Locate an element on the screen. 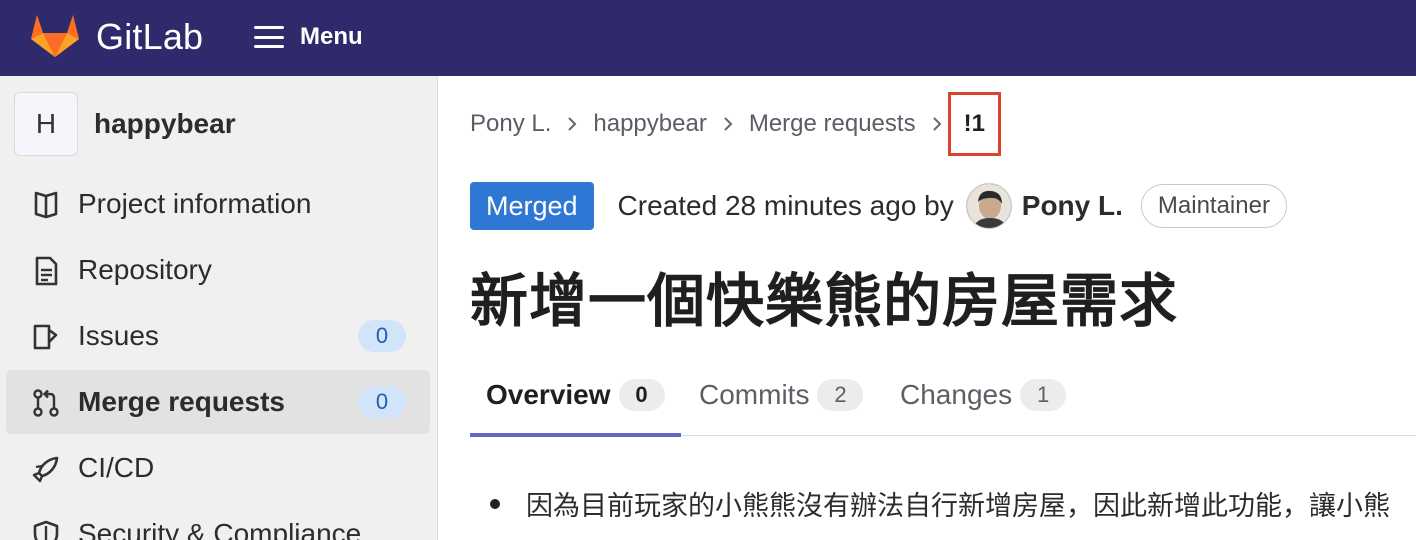 This screenshot has width=1416, height=540. created-text: Created 28 minutes ago by is located at coordinates (785, 205).